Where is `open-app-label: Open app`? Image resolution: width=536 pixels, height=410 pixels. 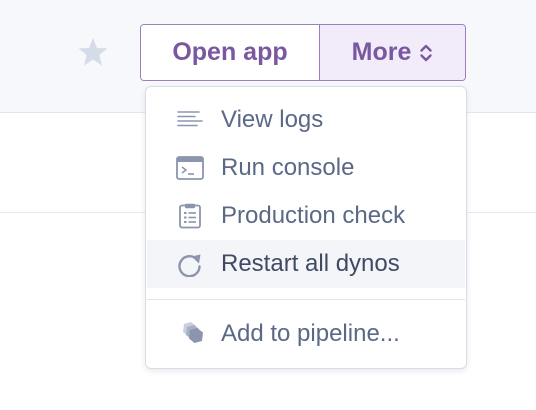 open-app-label: Open app is located at coordinates (230, 52).